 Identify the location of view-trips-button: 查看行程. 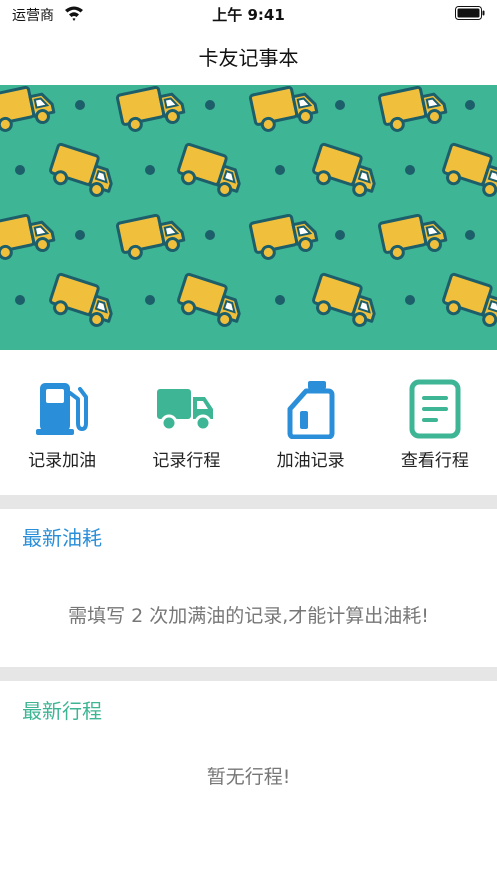
(435, 422).